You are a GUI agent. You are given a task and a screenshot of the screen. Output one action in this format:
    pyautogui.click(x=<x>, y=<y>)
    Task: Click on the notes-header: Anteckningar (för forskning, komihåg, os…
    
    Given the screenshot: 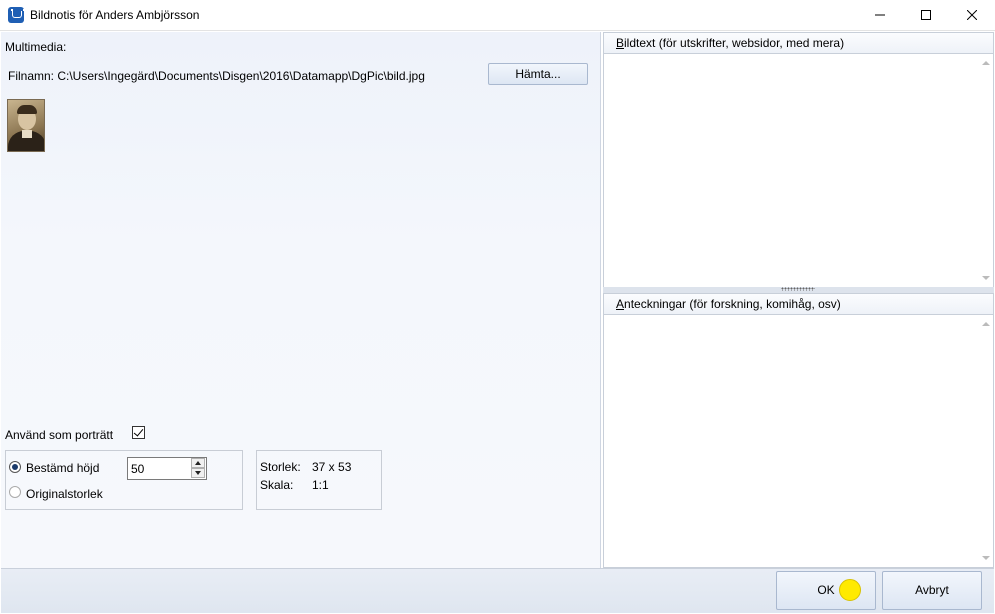 What is the action you would take?
    pyautogui.click(x=798, y=304)
    